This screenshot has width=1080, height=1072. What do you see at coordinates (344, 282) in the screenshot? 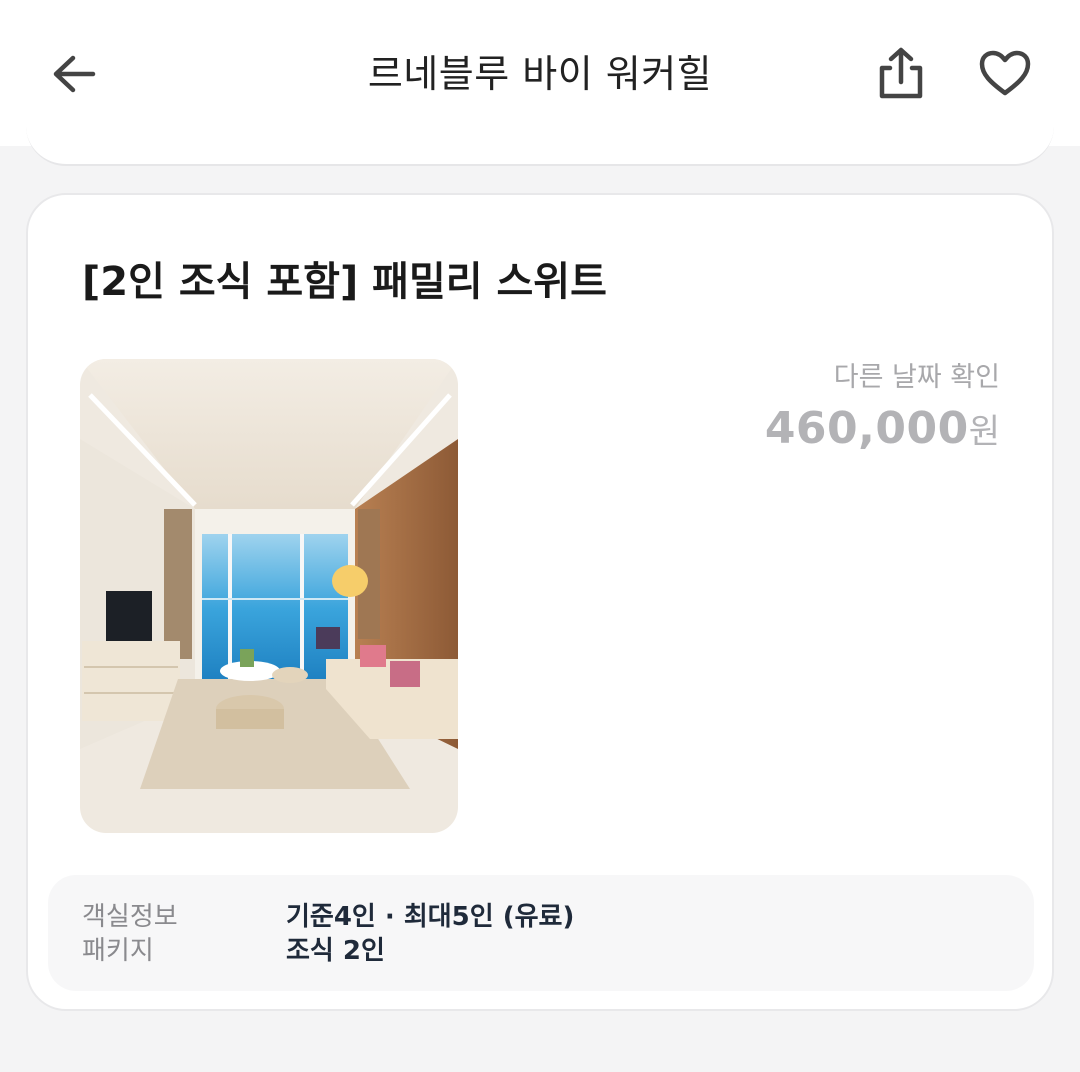
I see `room-name: [2인 조식 포함] 패밀리 스위트` at bounding box center [344, 282].